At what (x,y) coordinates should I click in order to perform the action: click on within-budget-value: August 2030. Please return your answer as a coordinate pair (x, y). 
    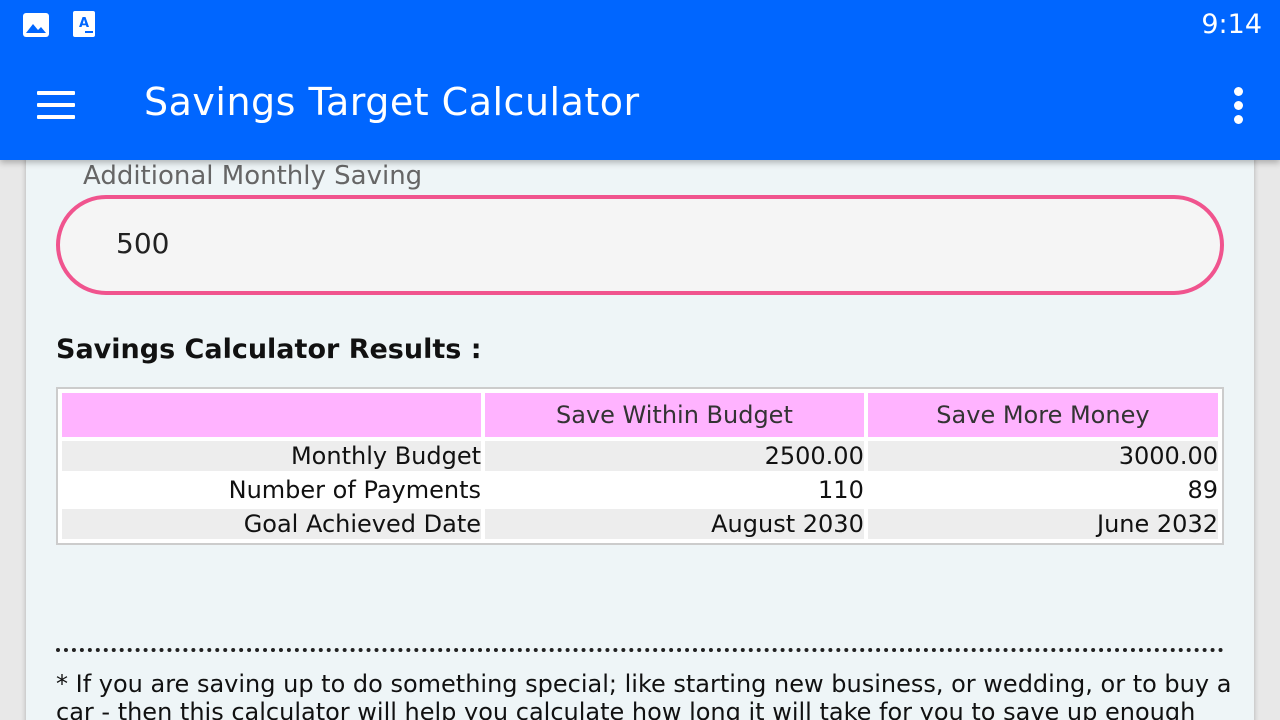
    Looking at the image, I should click on (674, 524).